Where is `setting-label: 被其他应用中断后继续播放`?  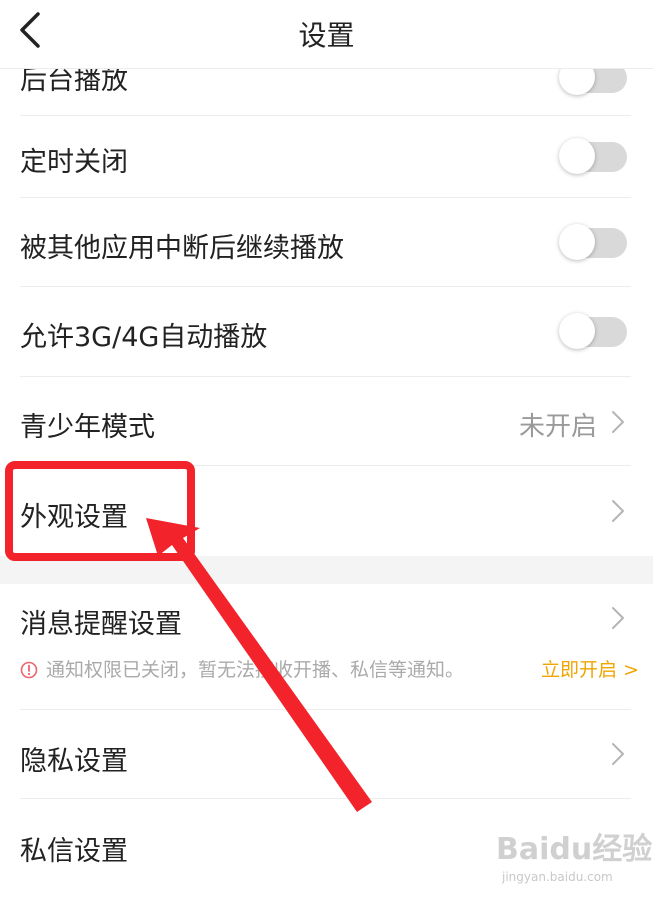
setting-label: 被其他应用中断后继续播放 is located at coordinates (182, 248).